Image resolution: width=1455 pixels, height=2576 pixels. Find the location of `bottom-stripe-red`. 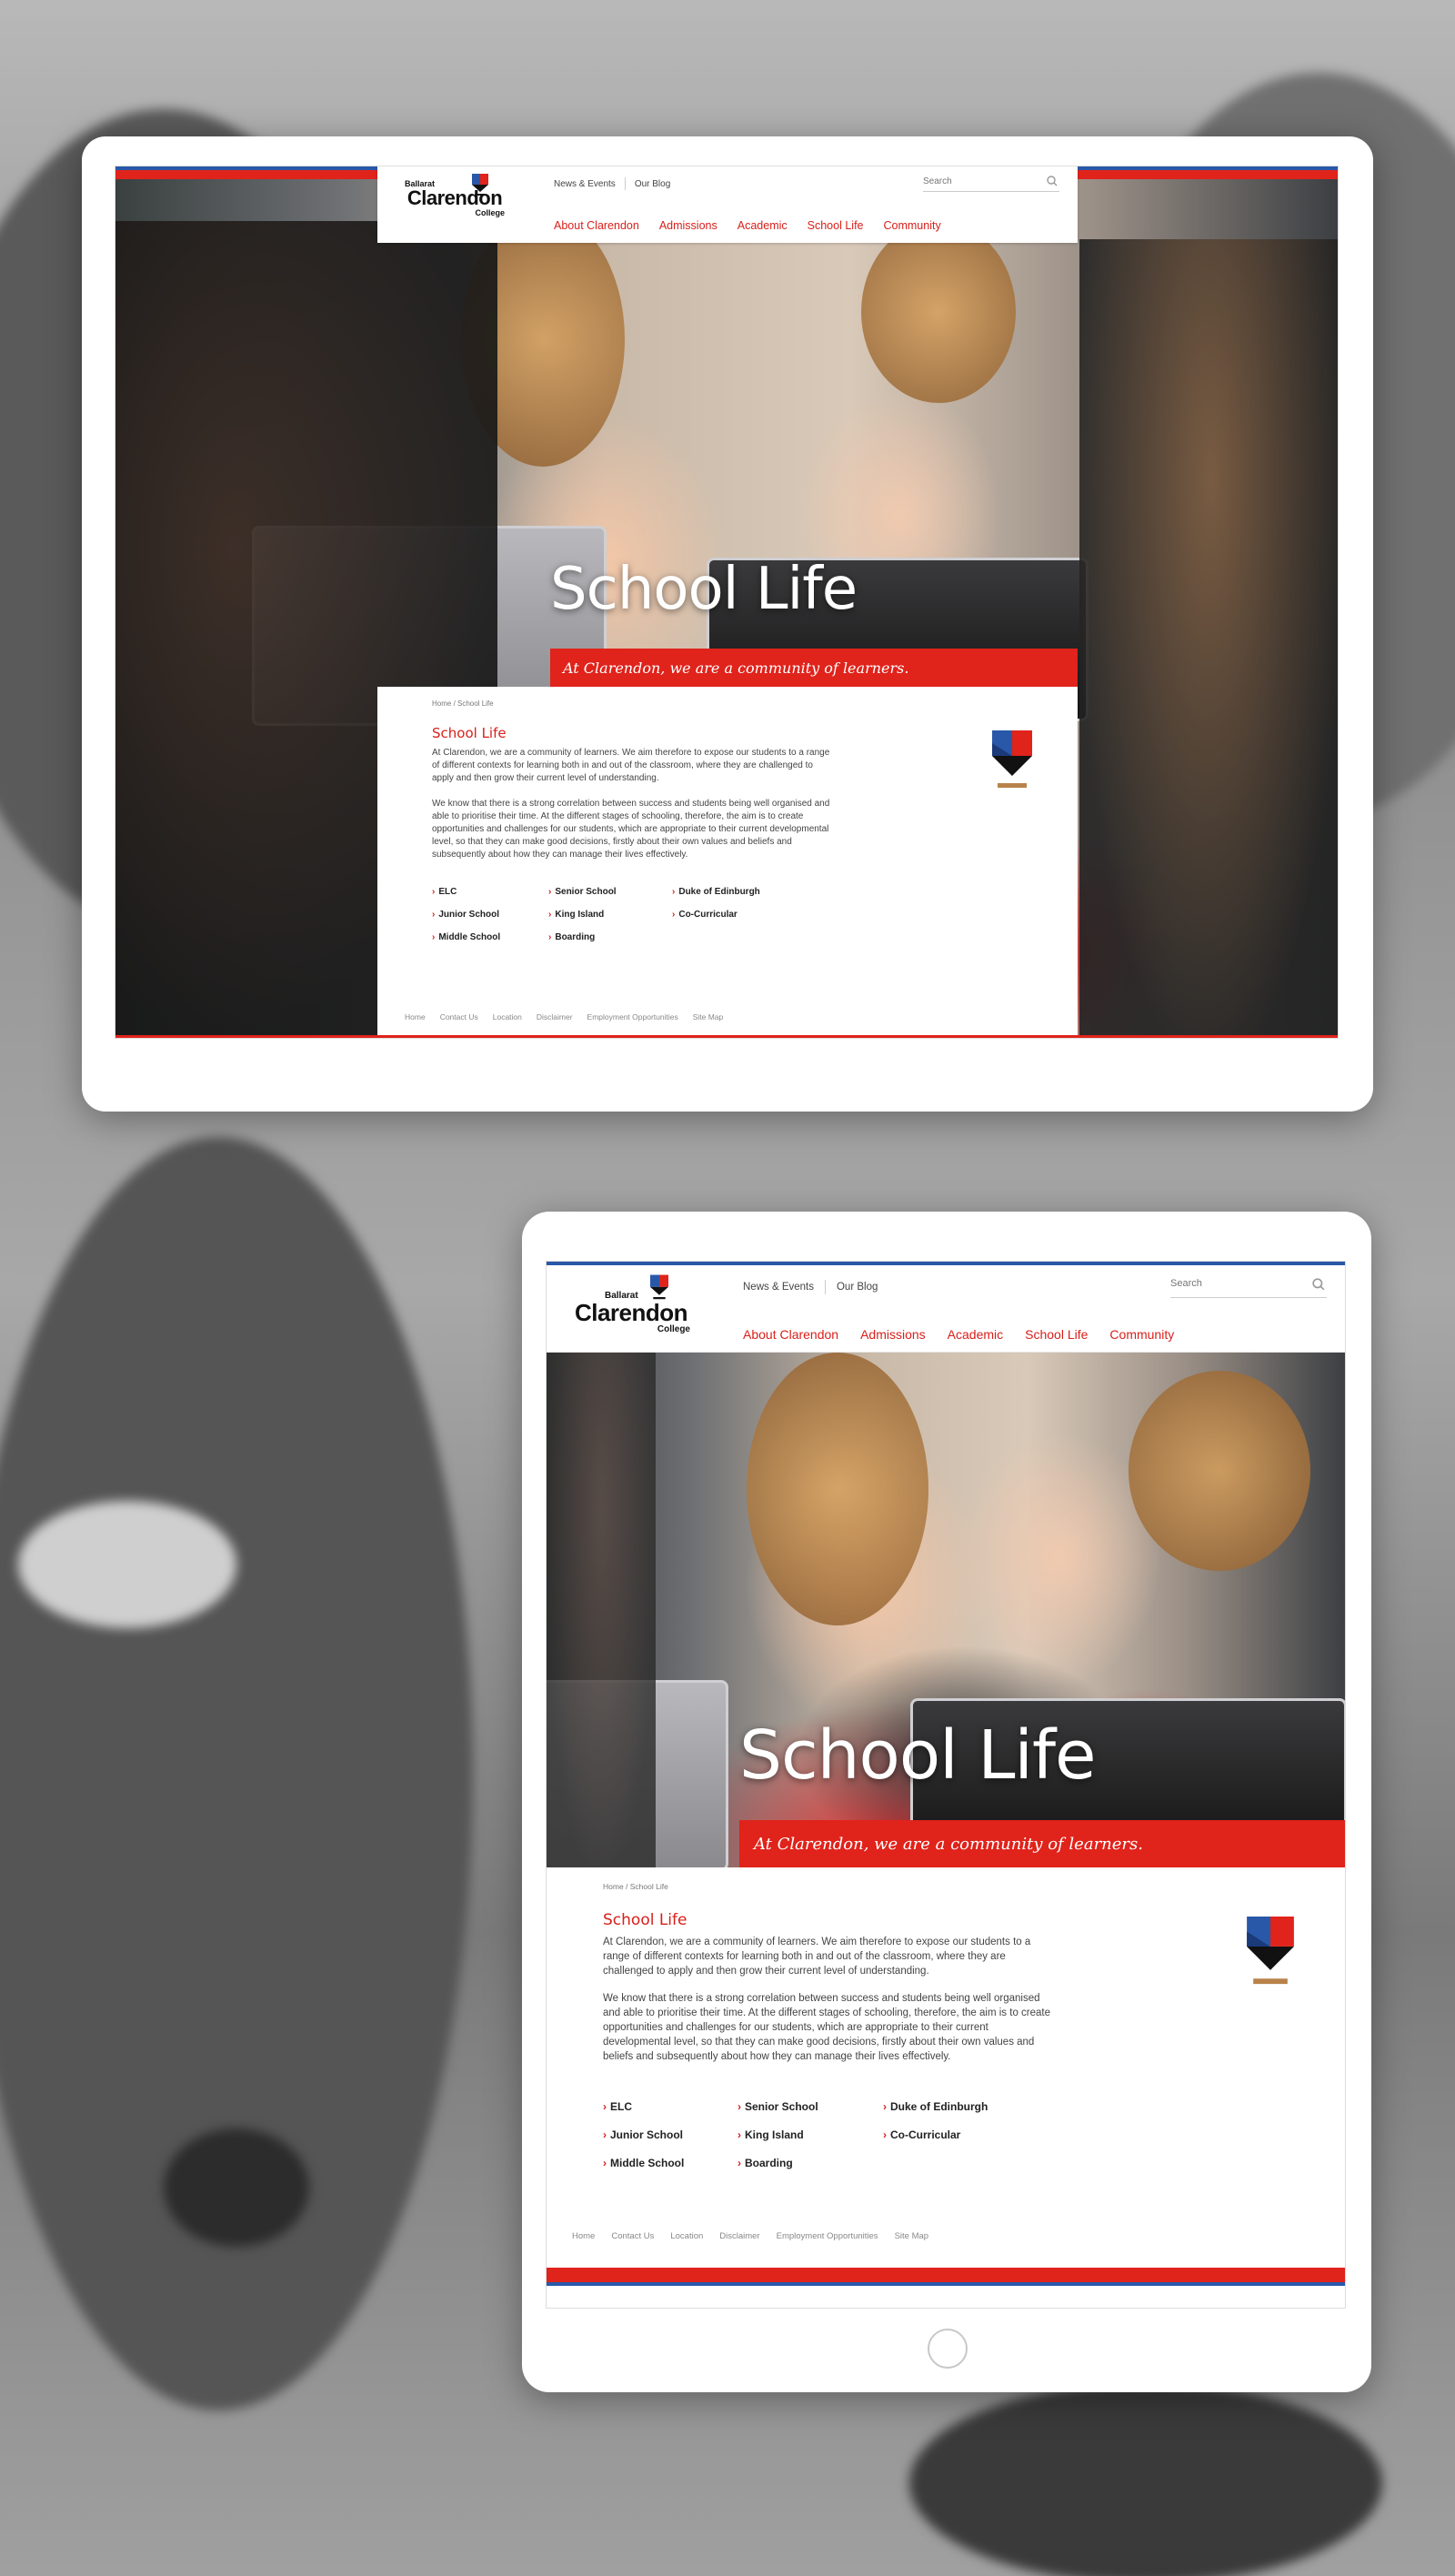

bottom-stripe-red is located at coordinates (946, 2275).